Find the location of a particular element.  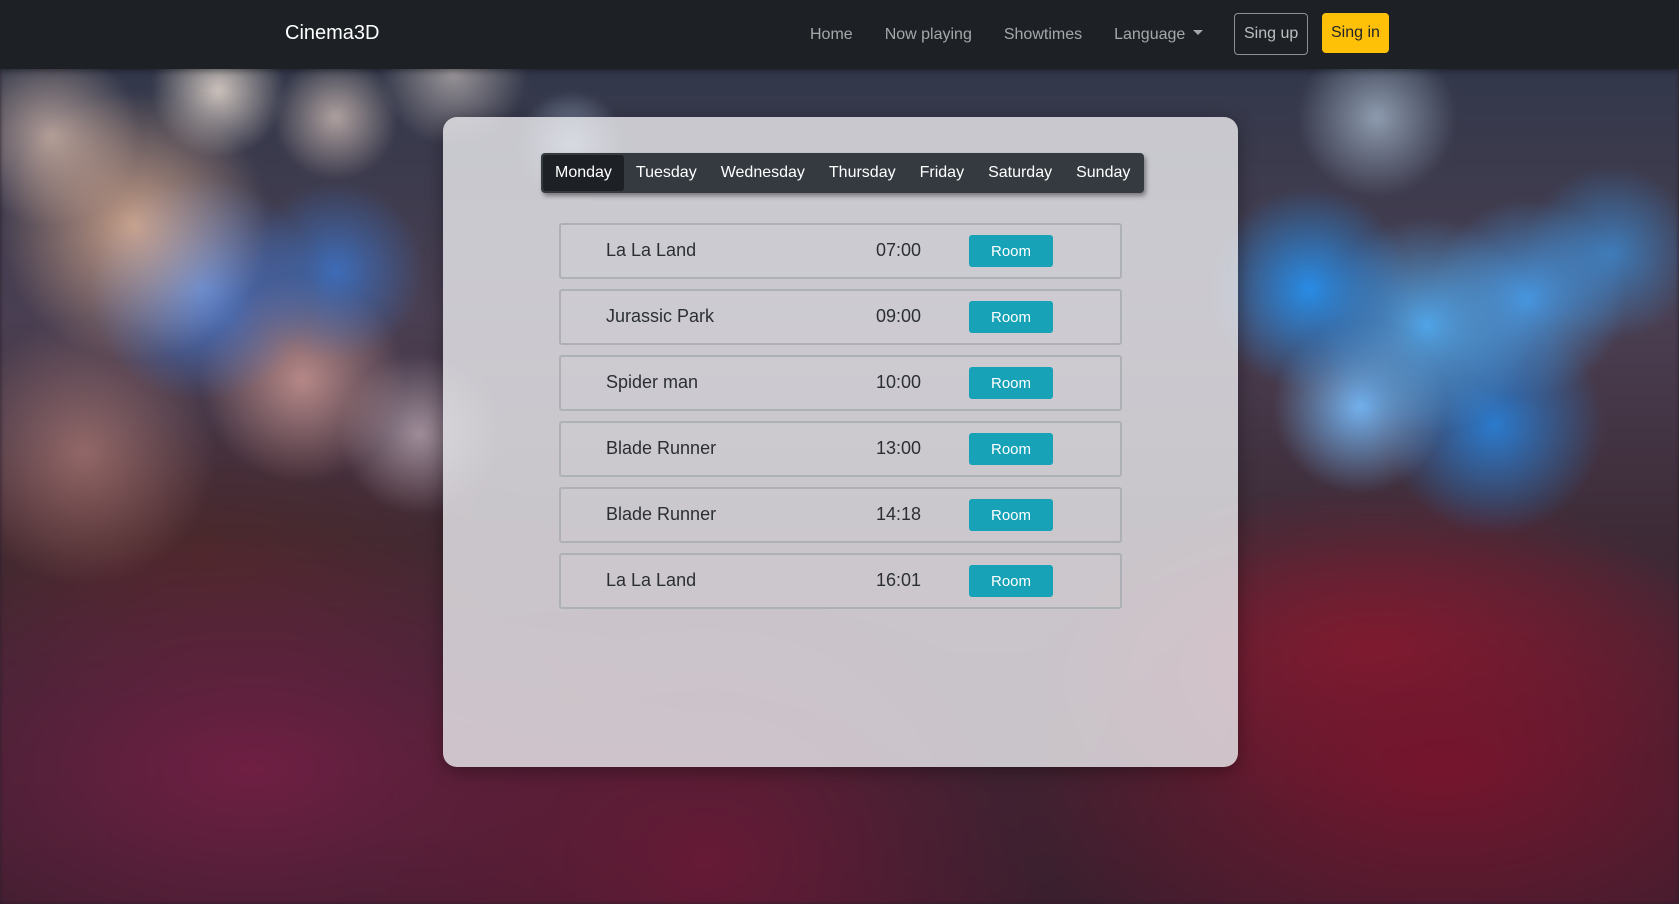

nav-link-showtimes: Showtimes is located at coordinates (1043, 35).